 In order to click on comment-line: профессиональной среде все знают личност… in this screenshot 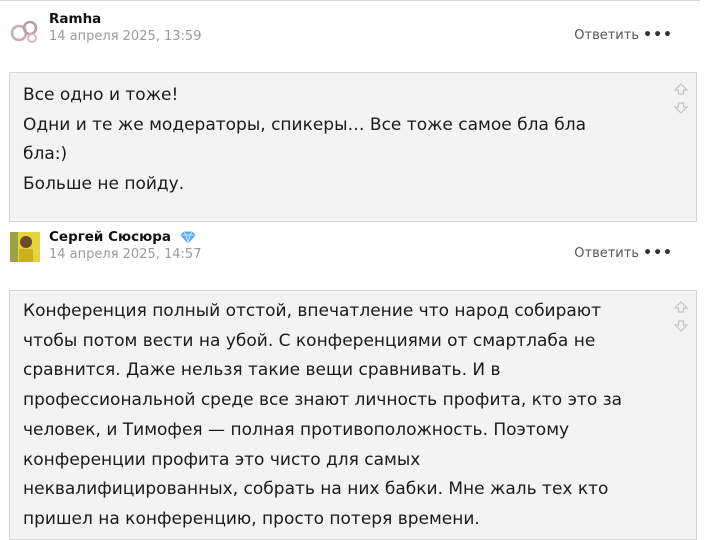, I will do `click(323, 400)`.